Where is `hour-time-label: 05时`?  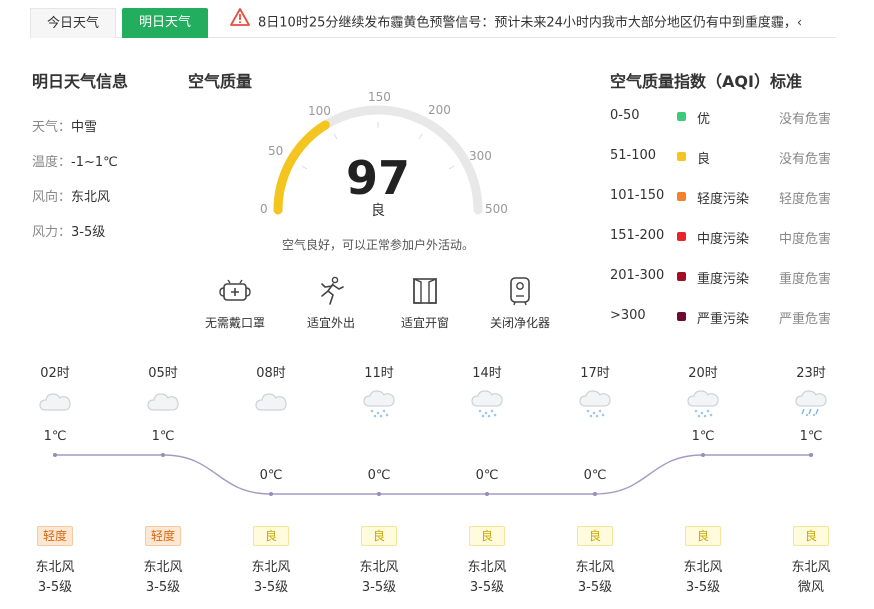
hour-time-label: 05时 is located at coordinates (163, 373).